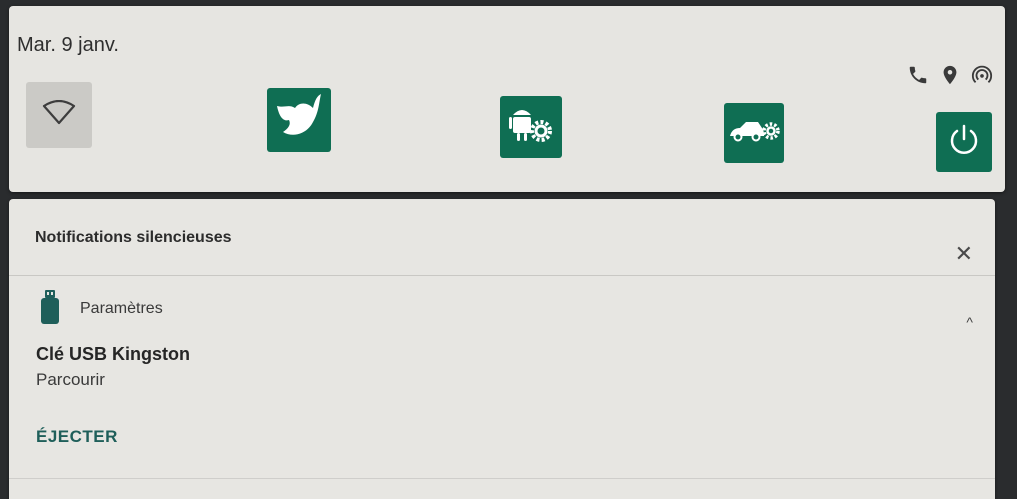 This screenshot has height=499, width=1017. I want to click on notification-section-header: Notifications silencieuses ✕, so click(502, 237).